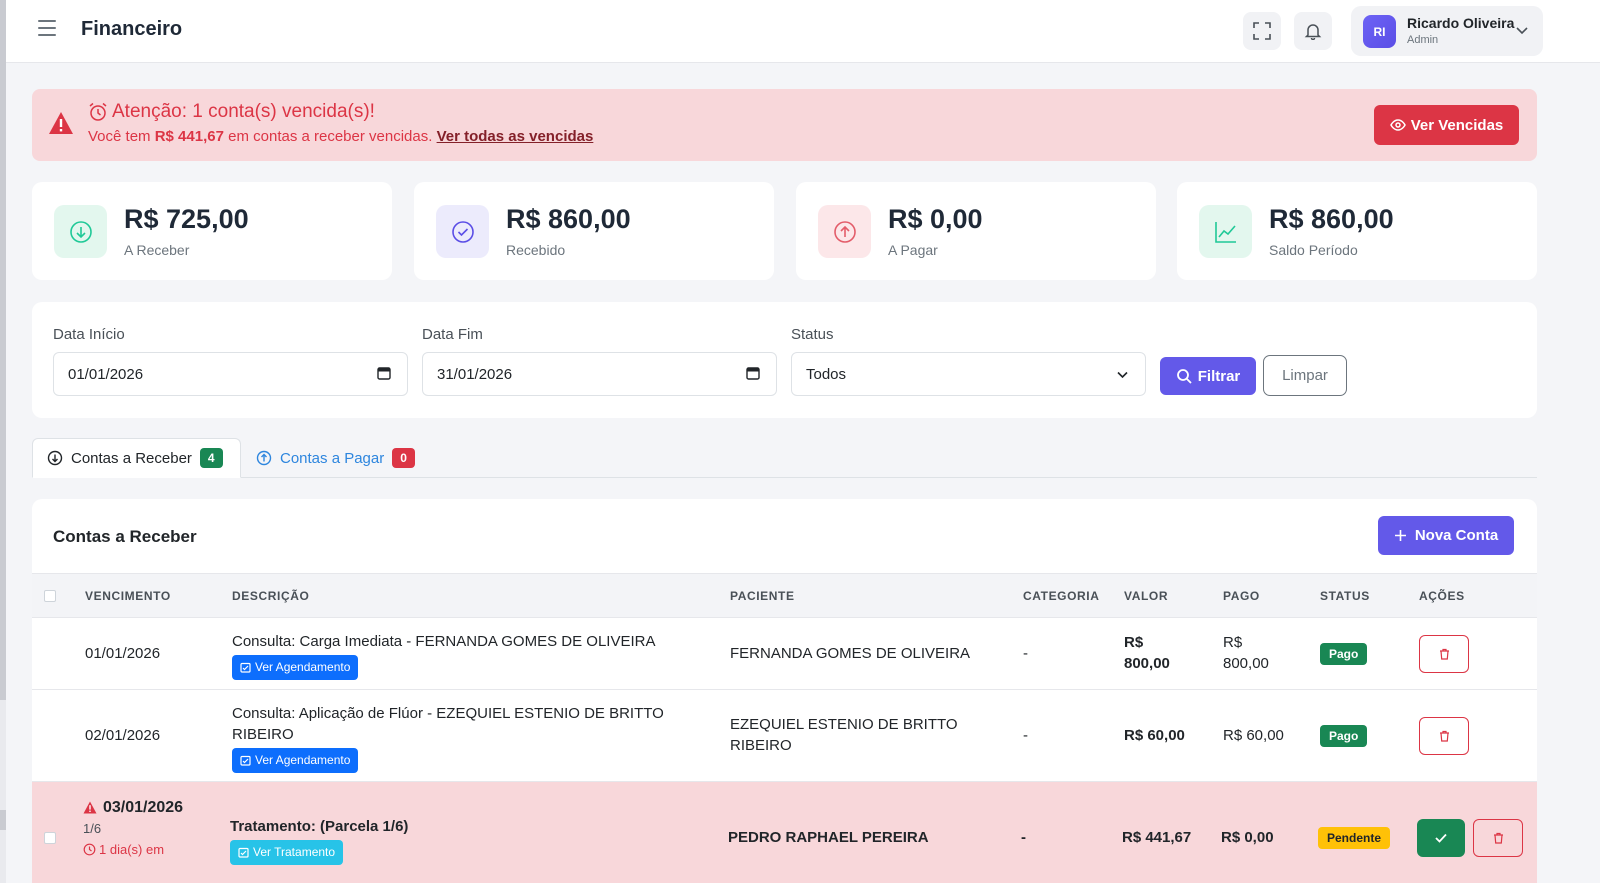 The image size is (1600, 883). Describe the element at coordinates (850, 653) in the screenshot. I see `row-patient: FERNANDA GOMES DE OLIVEIRA` at that location.